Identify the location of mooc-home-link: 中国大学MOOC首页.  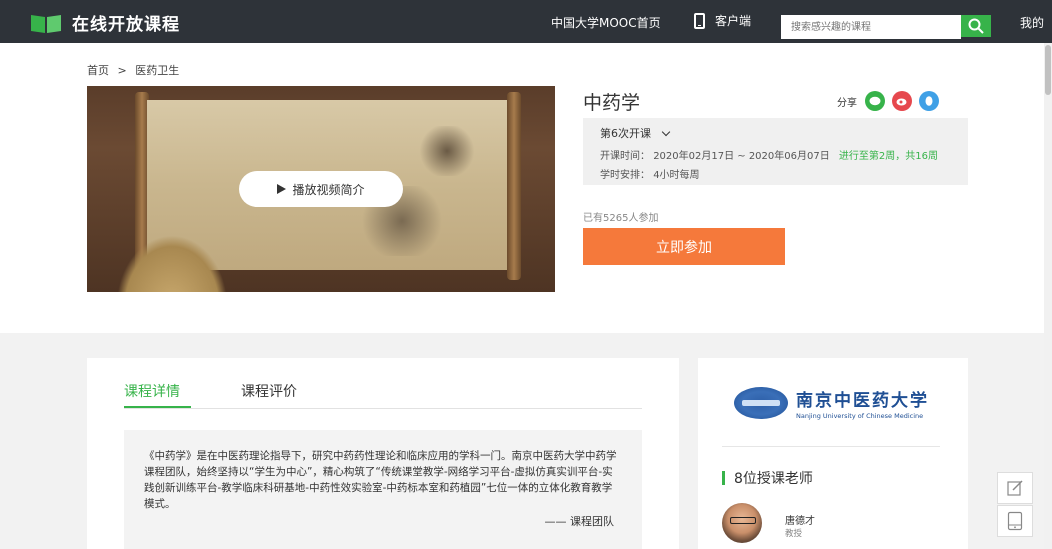
(606, 22).